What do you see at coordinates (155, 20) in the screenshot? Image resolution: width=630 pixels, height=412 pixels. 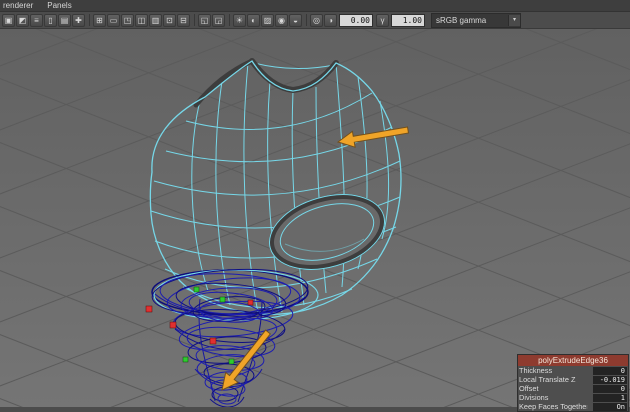 I see `field-chart-icon: ▥` at bounding box center [155, 20].